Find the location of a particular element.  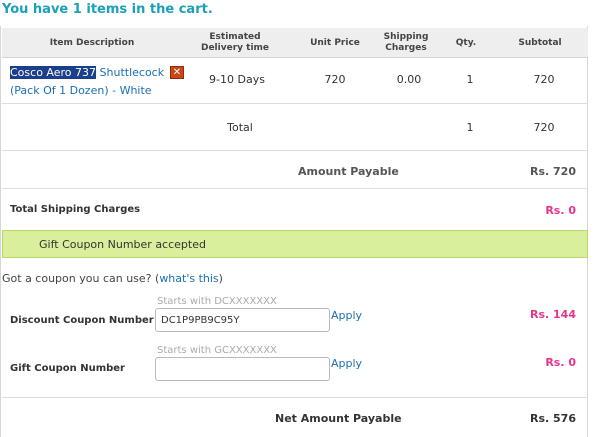

coupon-question-text: Got a coupon you can use? is located at coordinates (77, 278).